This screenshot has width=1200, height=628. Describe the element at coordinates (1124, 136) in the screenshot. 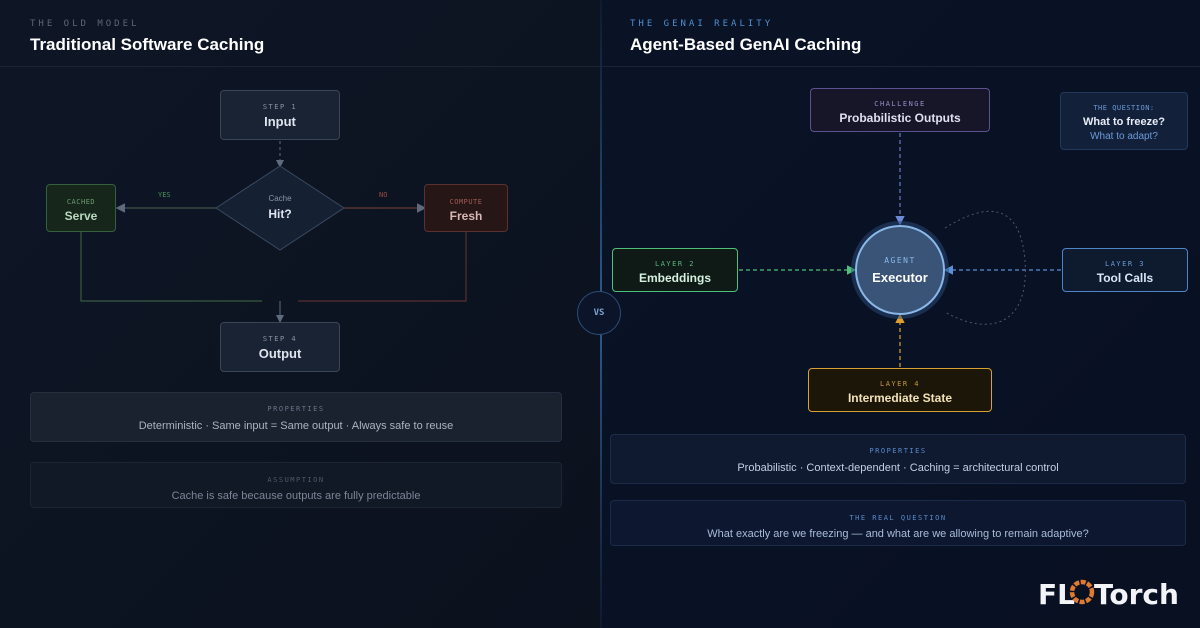

I see `question-line2: What to adapt?` at that location.